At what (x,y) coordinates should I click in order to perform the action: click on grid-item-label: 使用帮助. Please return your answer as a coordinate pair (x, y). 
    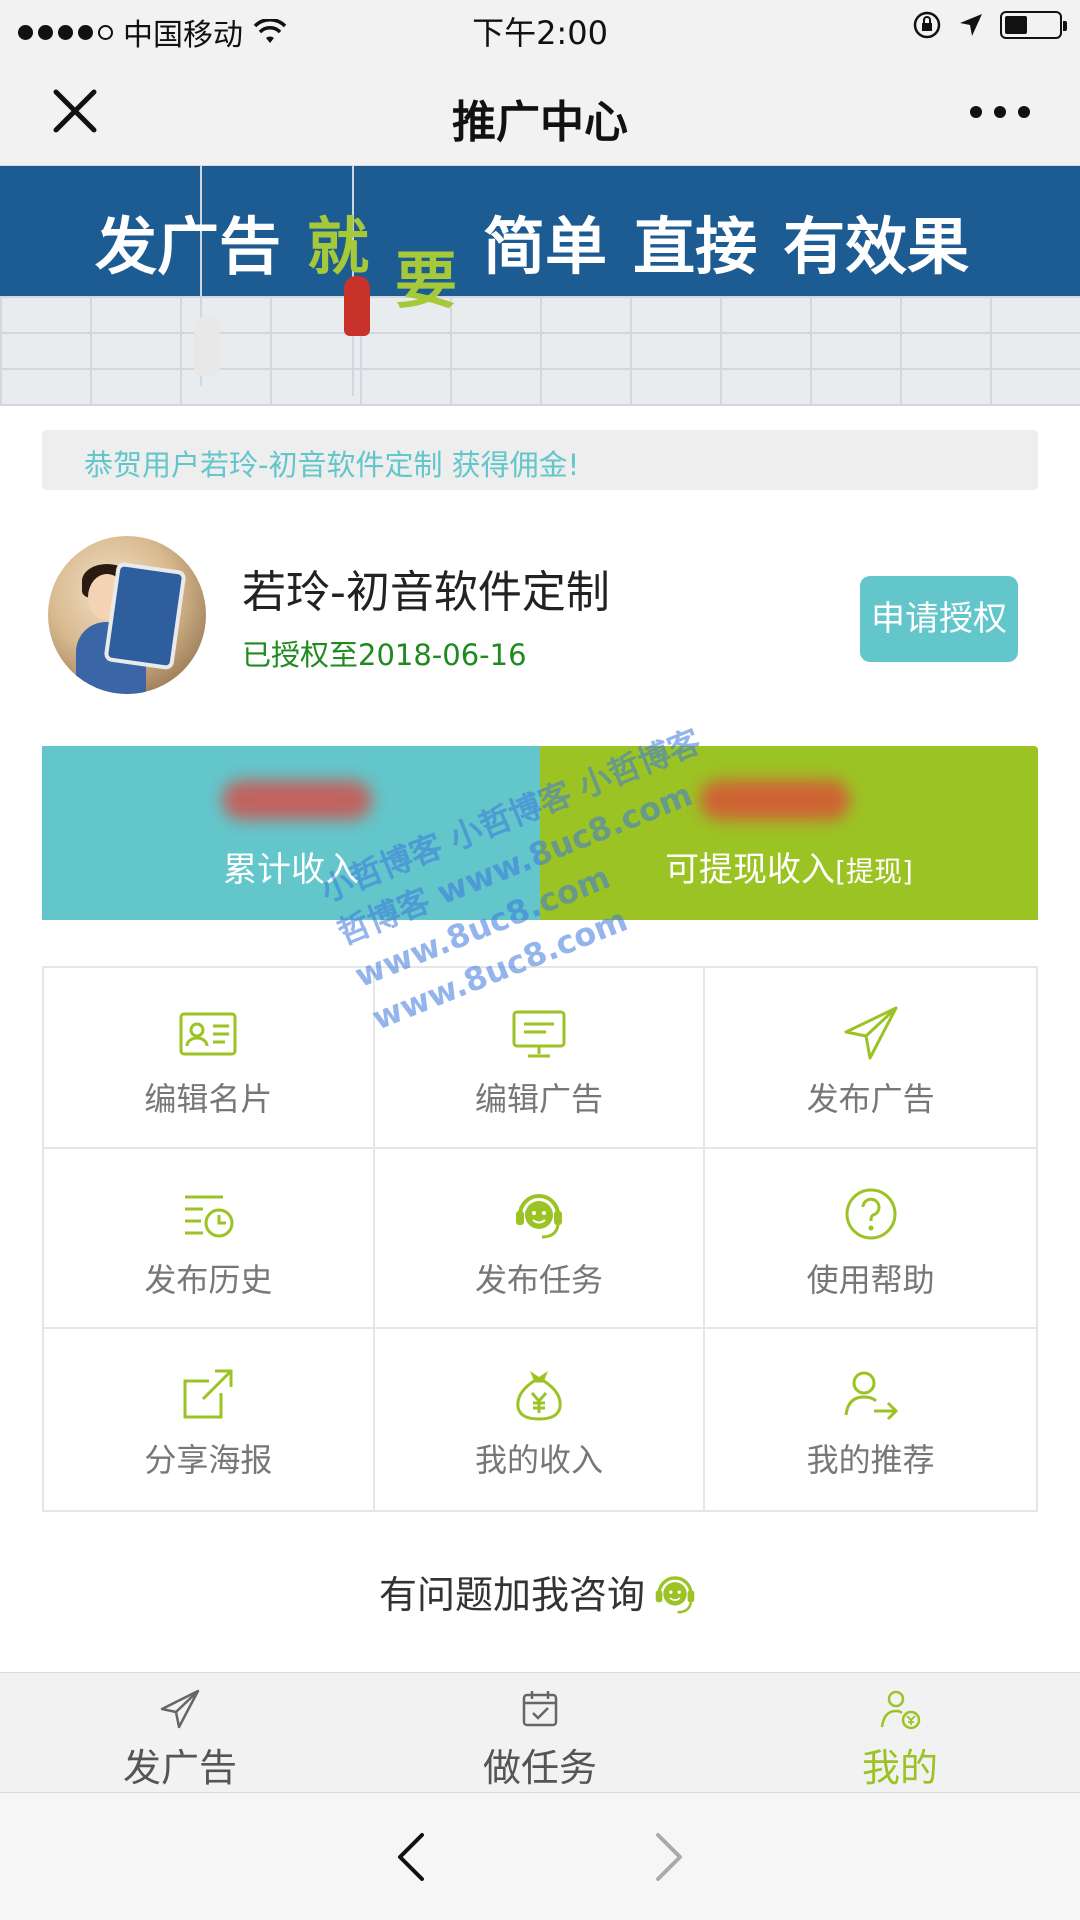
    Looking at the image, I should click on (870, 1279).